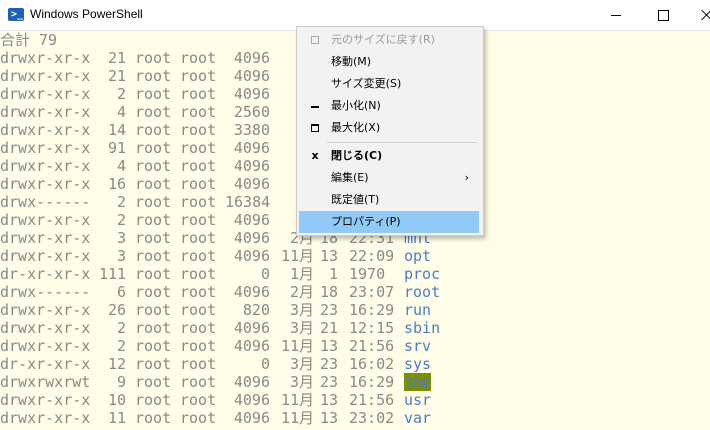 Image resolution: width=710 pixels, height=430 pixels. I want to click on cell-time: 23:02, so click(372, 418).